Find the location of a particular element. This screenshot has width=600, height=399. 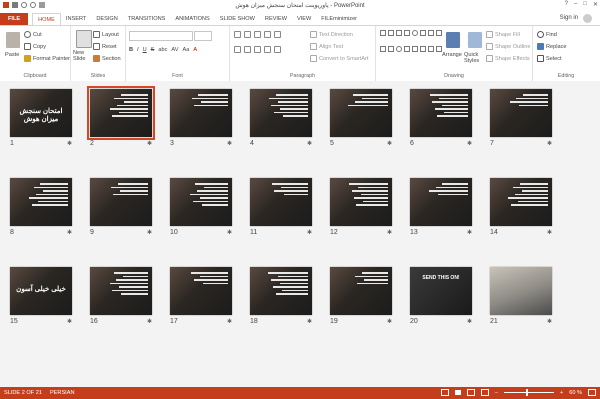

sign-in-link: Sign in is located at coordinates (569, 18).